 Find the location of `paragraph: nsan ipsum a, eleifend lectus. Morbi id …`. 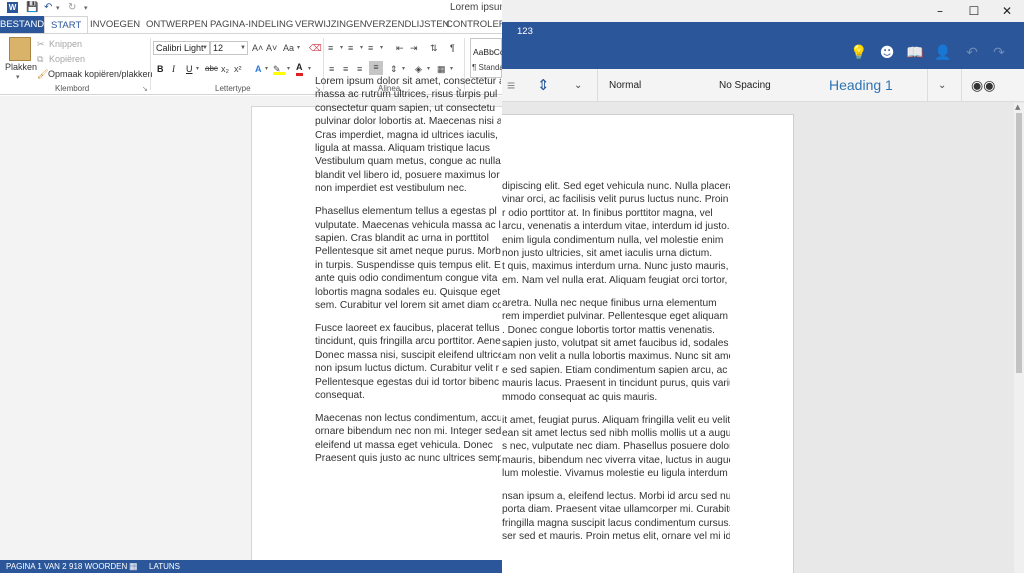

paragraph: nsan ipsum a, eleifend lectus. Morbi id … is located at coordinates (616, 517).